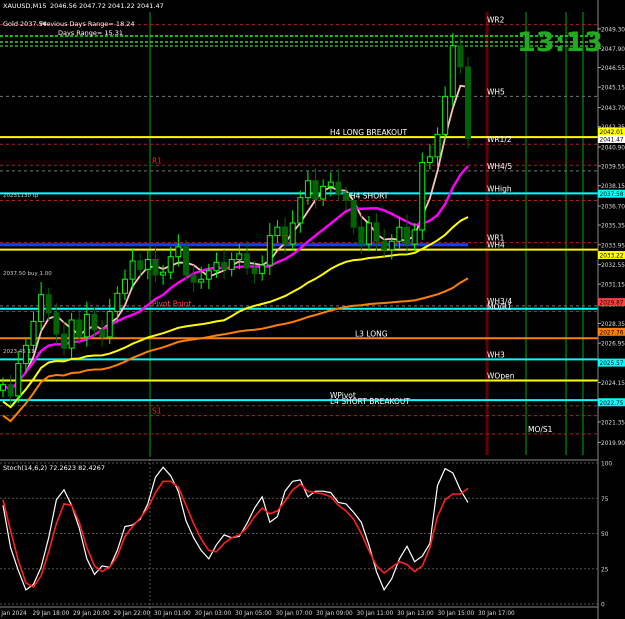  I want to click on time-label: 30 Jan 15:00, so click(456, 614).